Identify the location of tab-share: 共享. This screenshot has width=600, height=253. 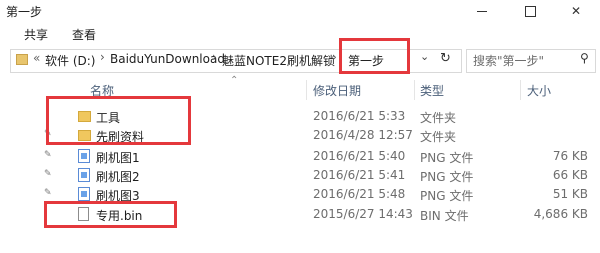
(36, 34).